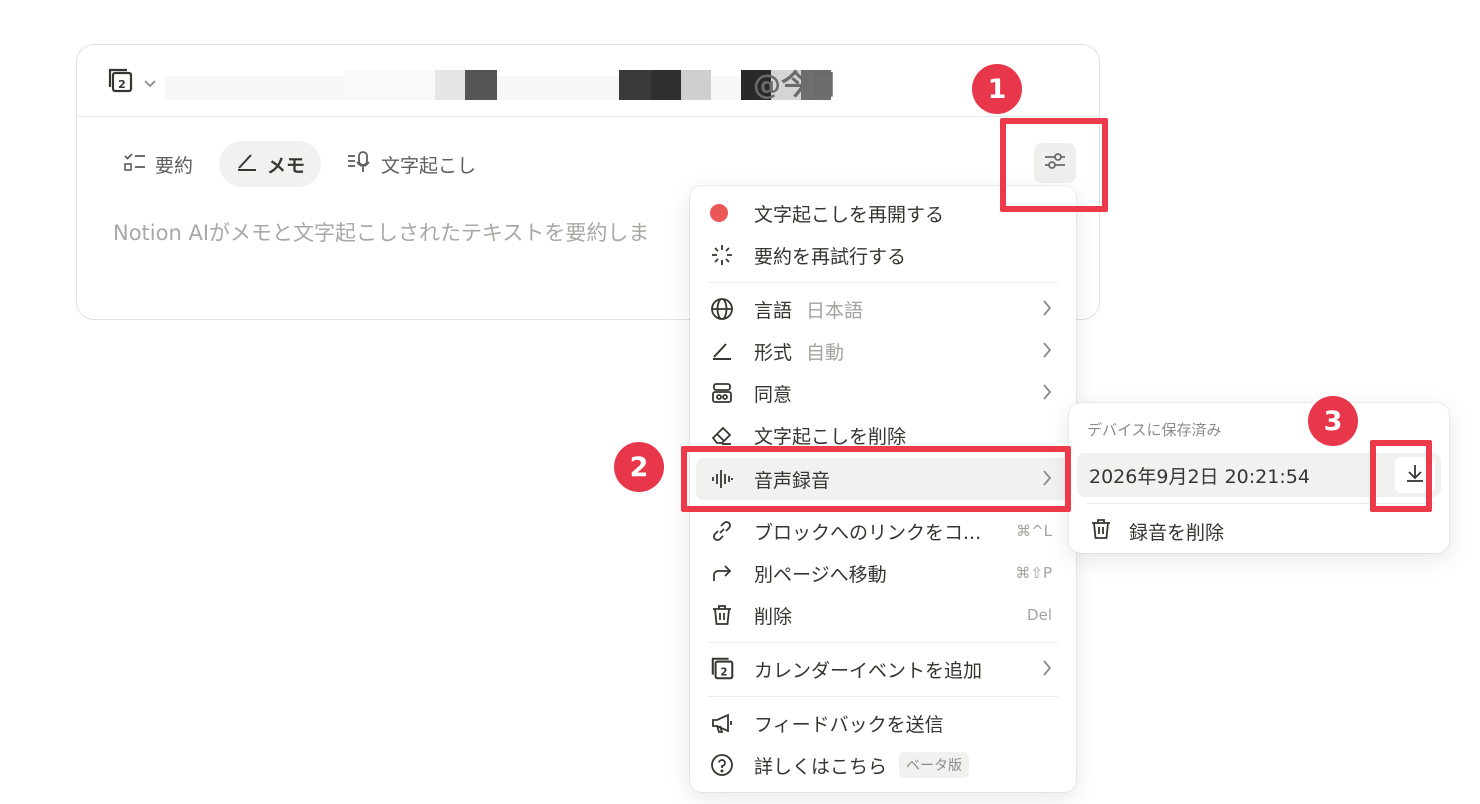 The image size is (1480, 804). I want to click on delete-recording-button: 録音を削除, so click(1156, 531).